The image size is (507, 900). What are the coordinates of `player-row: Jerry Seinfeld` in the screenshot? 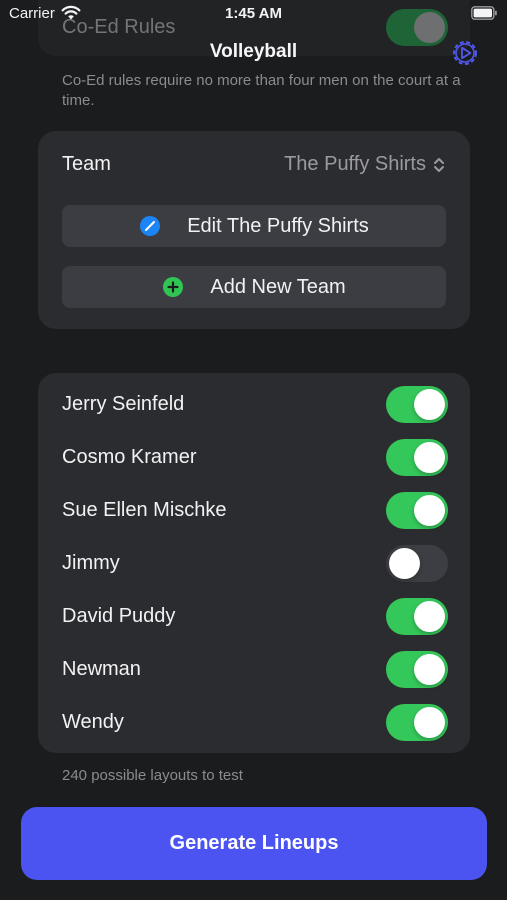 It's located at (254, 404).